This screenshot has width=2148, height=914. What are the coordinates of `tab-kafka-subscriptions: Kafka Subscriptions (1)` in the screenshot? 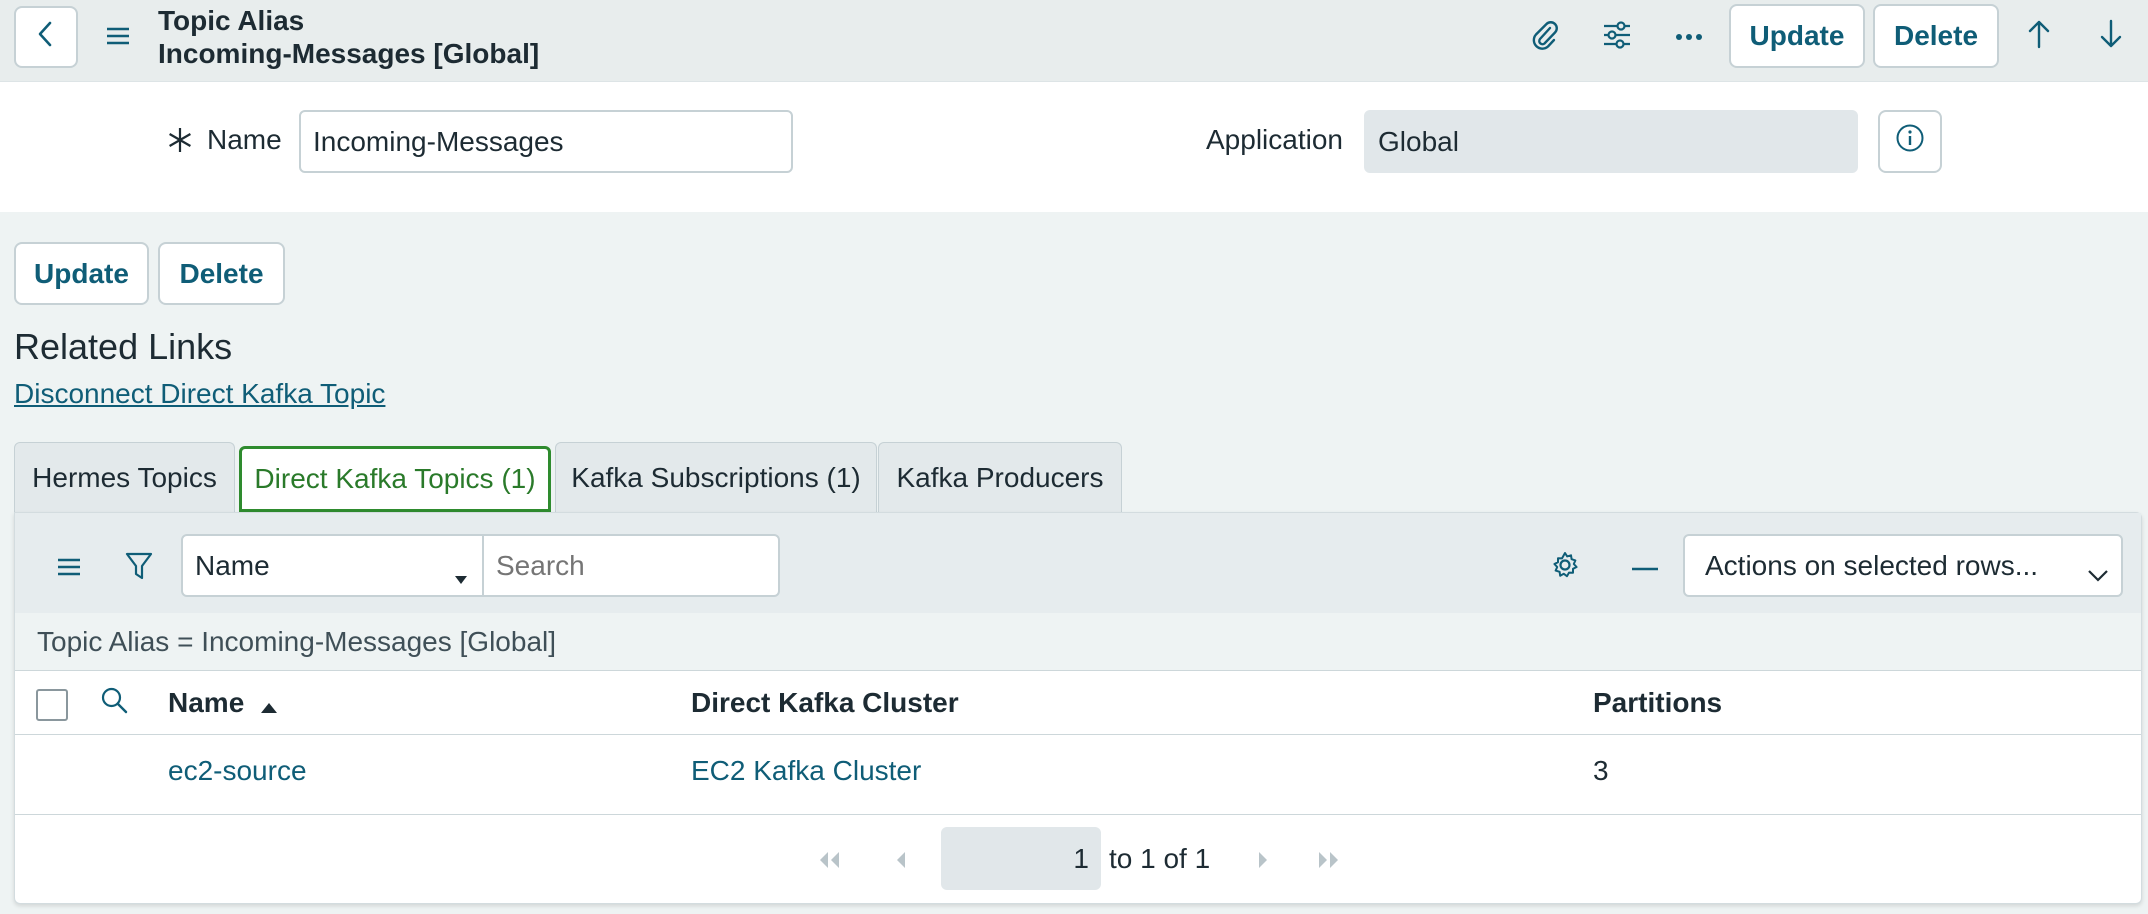 It's located at (716, 477).